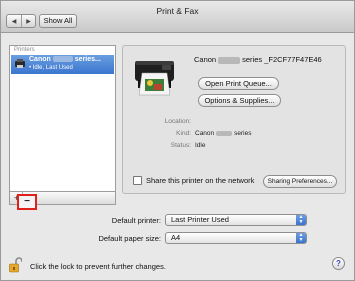 Image resolution: width=355 pixels, height=281 pixels. Describe the element at coordinates (129, 238) in the screenshot. I see `default-paper-size-label: Default paper size:` at that location.